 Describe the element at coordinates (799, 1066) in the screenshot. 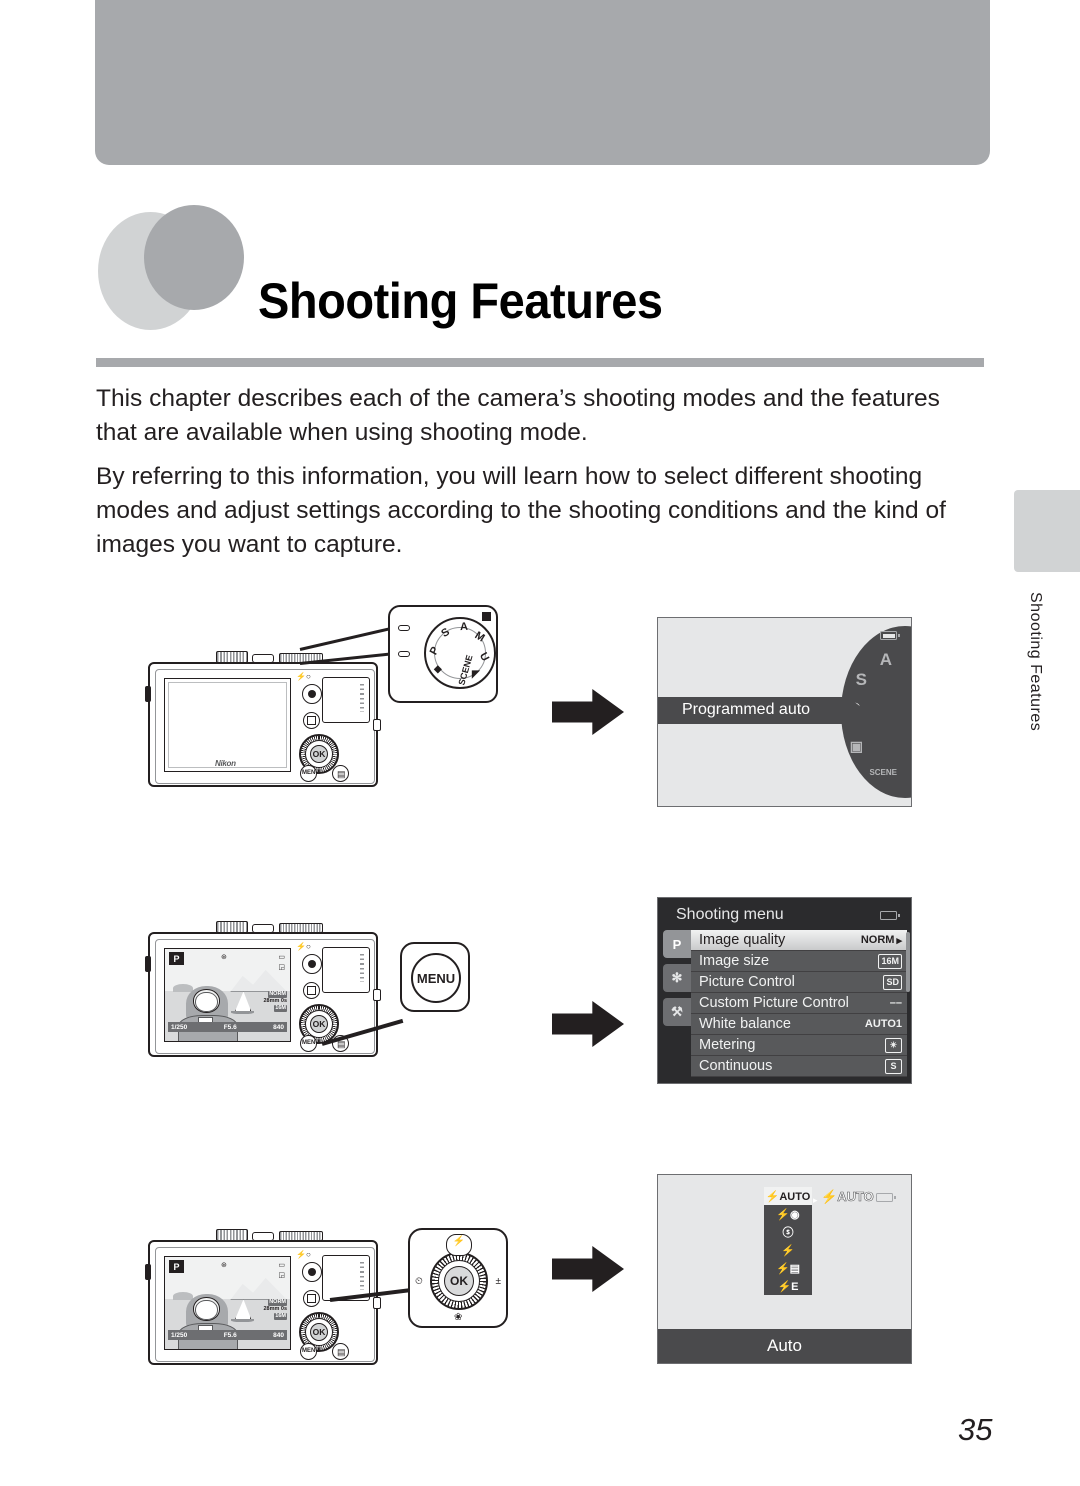

I see `menu-item-continuous: Continuous S` at that location.